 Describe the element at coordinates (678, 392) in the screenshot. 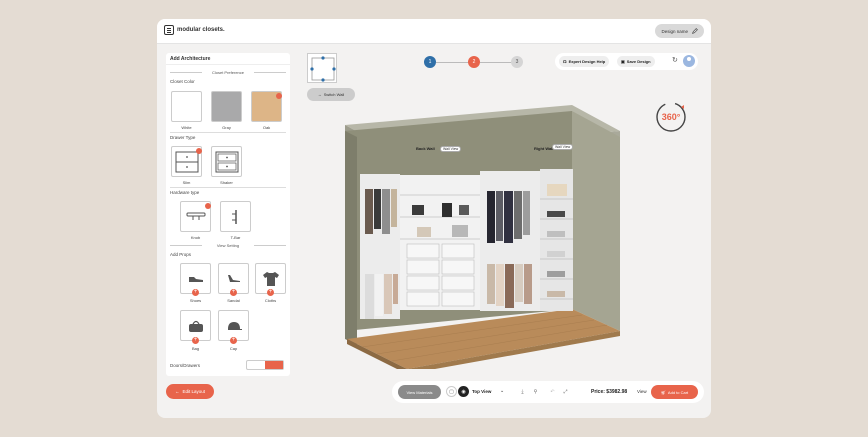

I see `add-to-cart-label: Add to Cart` at that location.